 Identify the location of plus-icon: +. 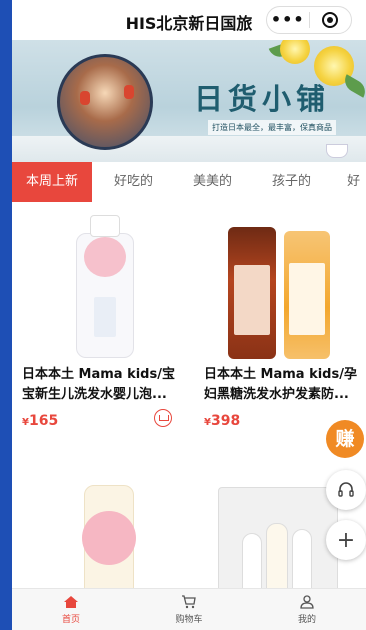
(346, 540).